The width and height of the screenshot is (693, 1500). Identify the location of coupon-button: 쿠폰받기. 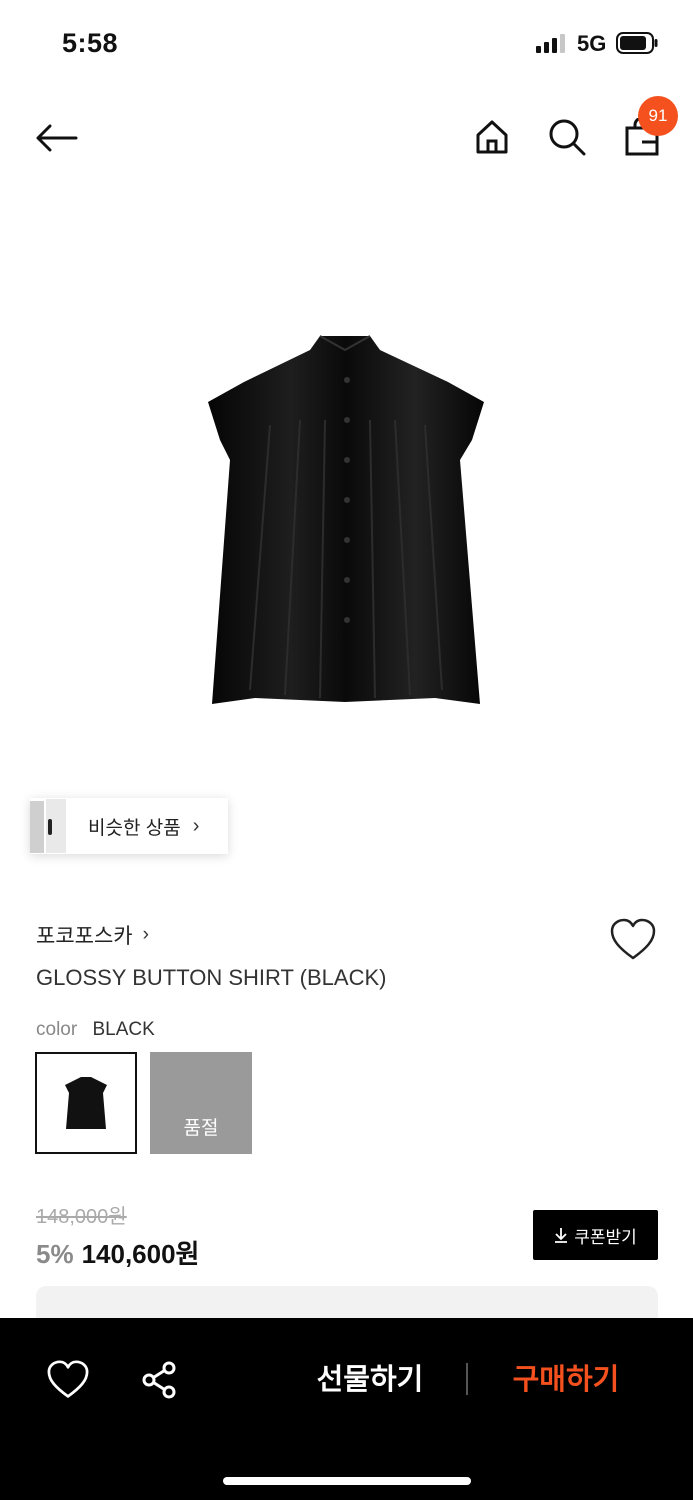
(595, 1235).